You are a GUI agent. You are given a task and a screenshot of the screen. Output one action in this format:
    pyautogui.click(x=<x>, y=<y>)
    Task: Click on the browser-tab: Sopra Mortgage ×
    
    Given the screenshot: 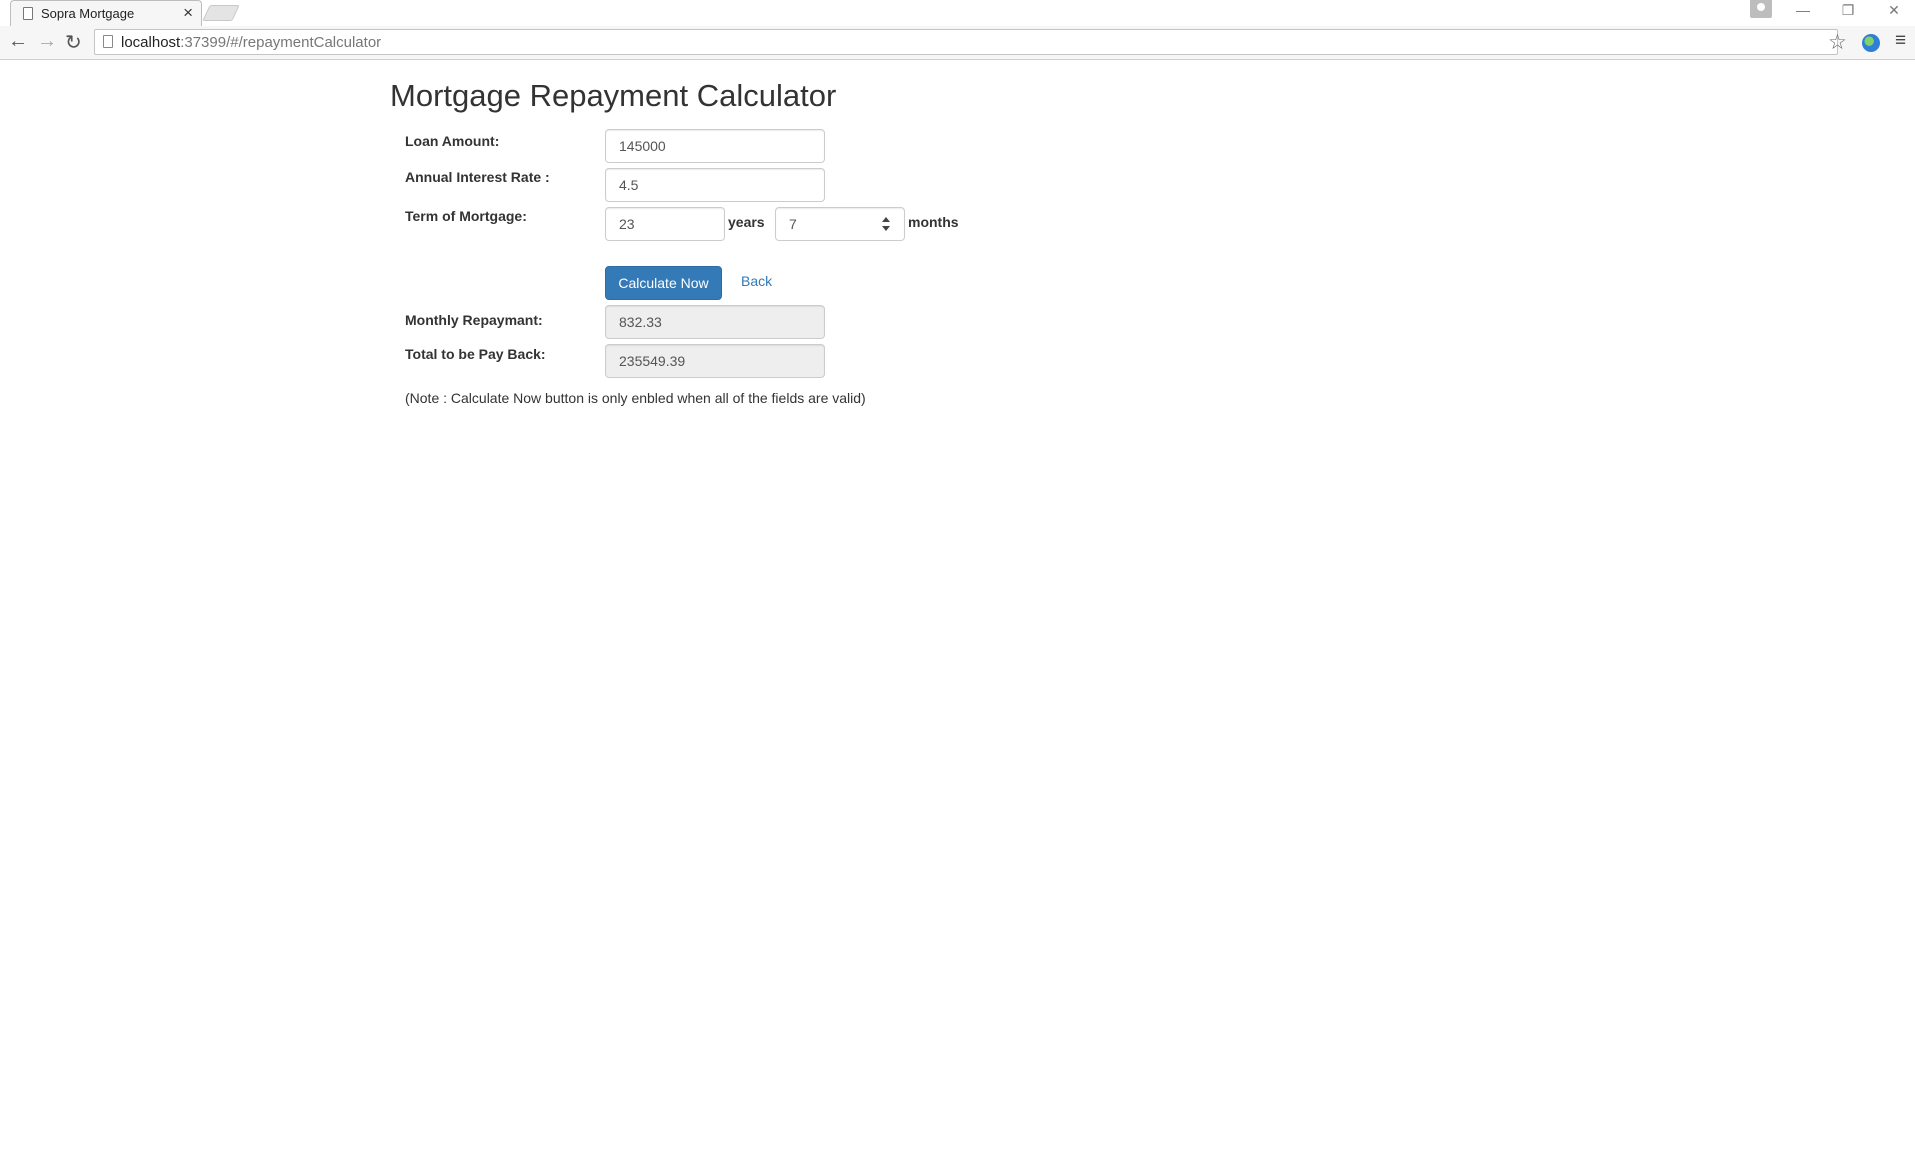 What is the action you would take?
    pyautogui.click(x=106, y=13)
    